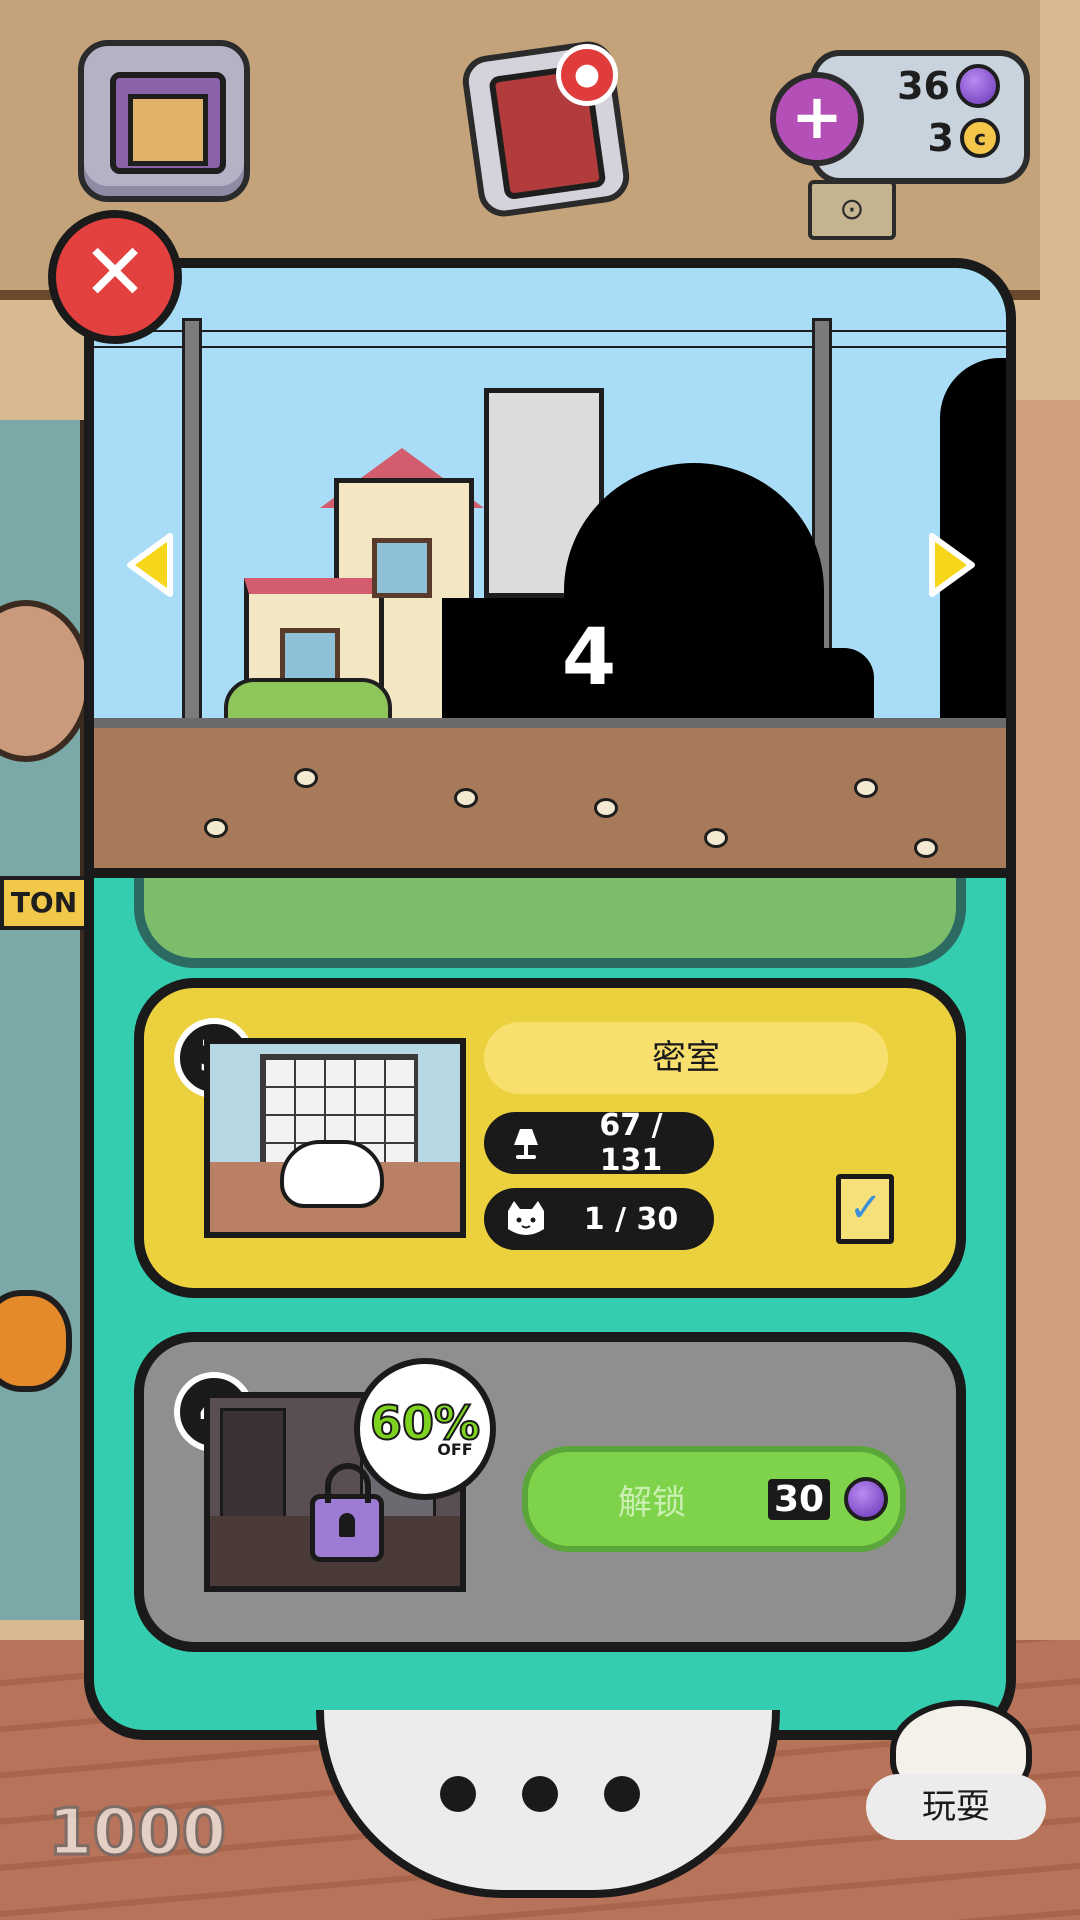 The image size is (1080, 1920). Describe the element at coordinates (956, 1807) in the screenshot. I see `play-button: 玩耍` at that location.